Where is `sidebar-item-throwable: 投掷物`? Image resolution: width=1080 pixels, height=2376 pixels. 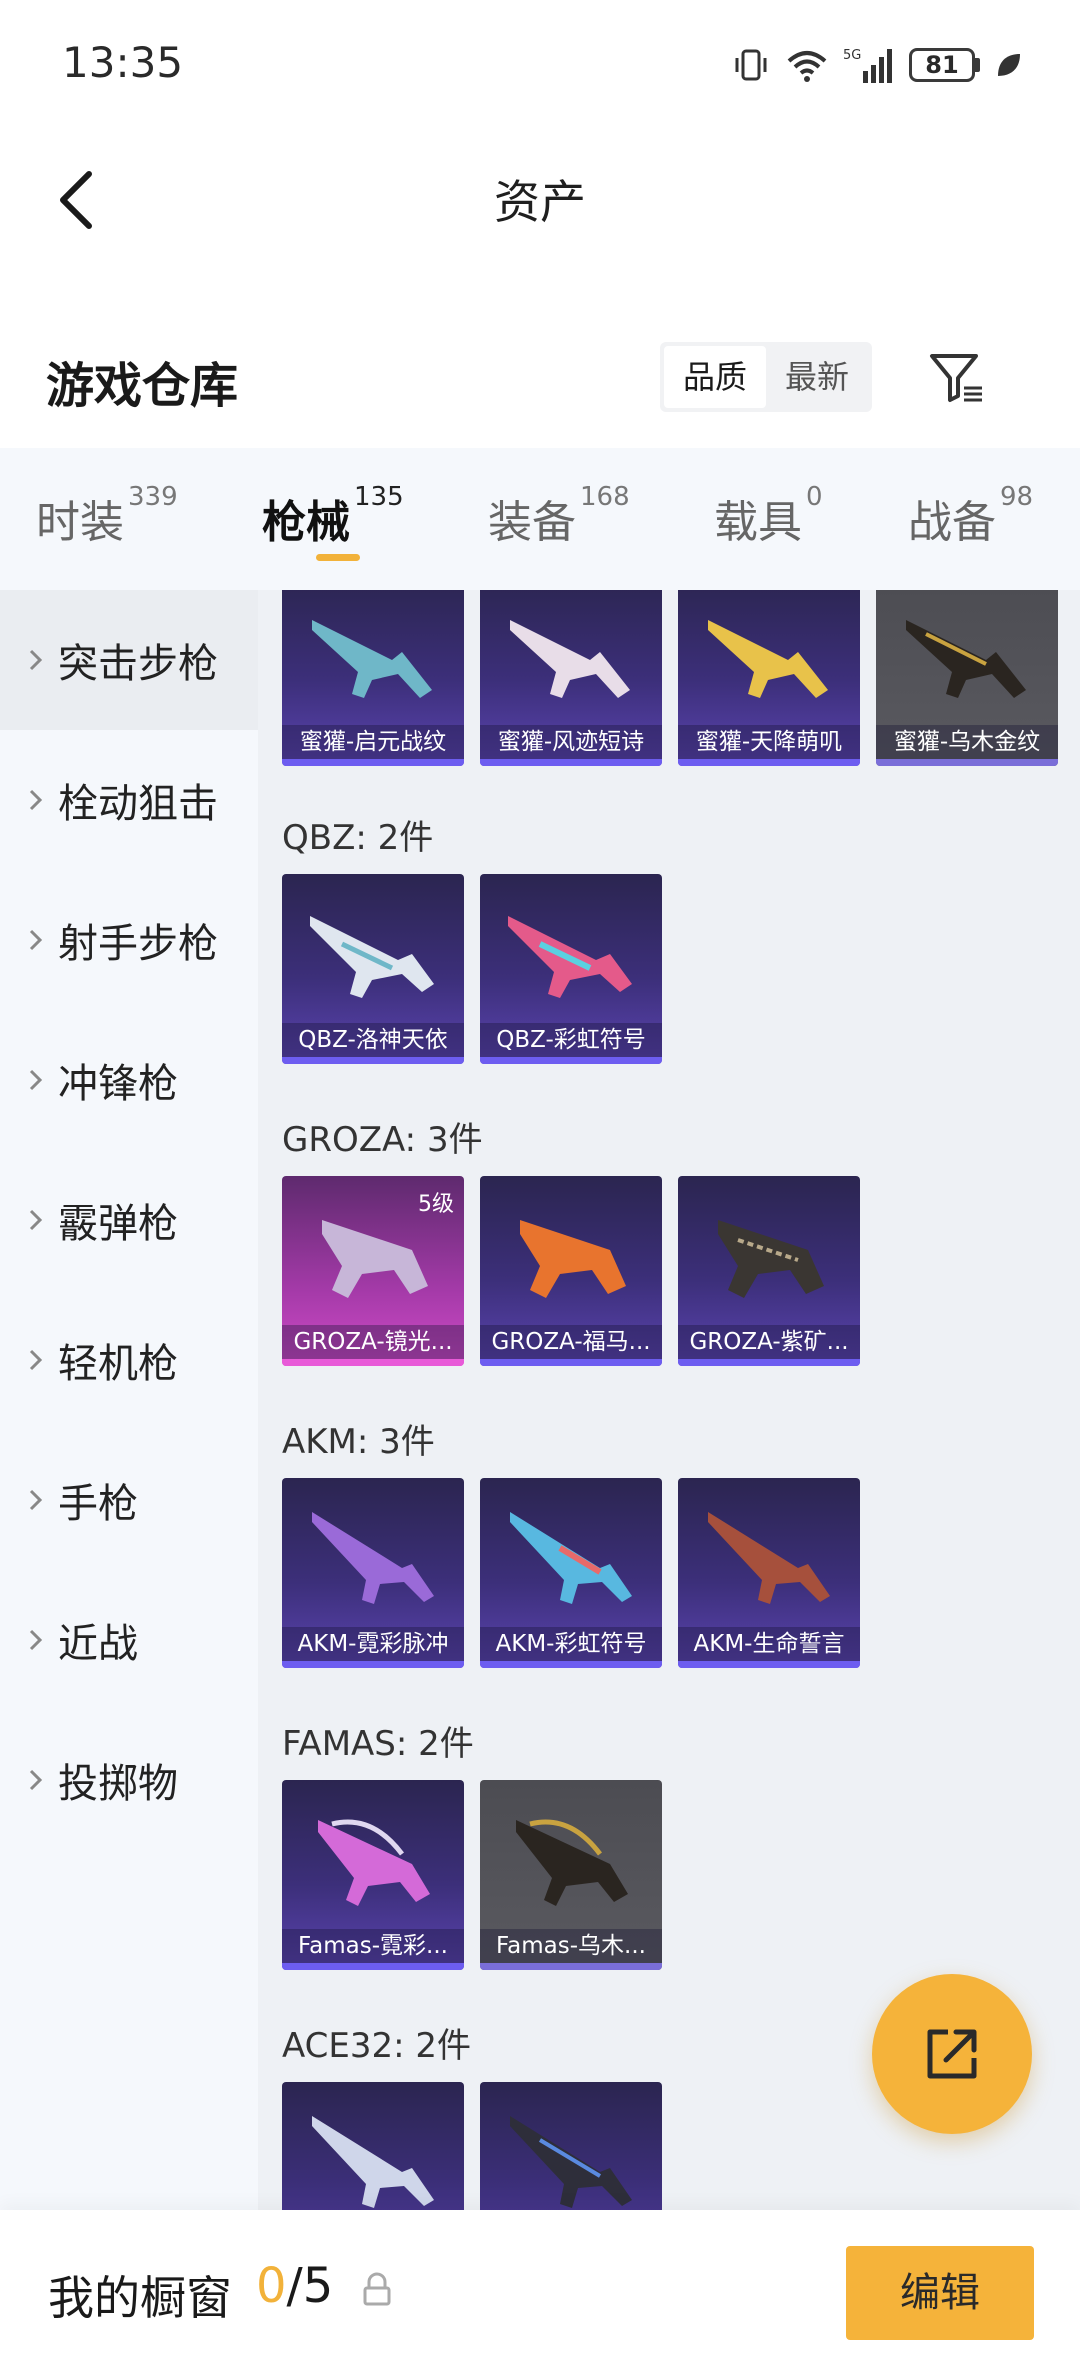
sidebar-item-throwable: 投掷物 is located at coordinates (129, 1780).